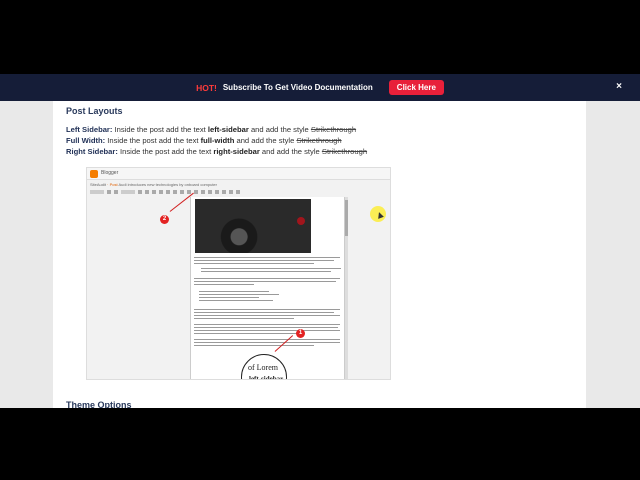 Image resolution: width=640 pixels, height=480 pixels. I want to click on blogger-header: Blogger, so click(238, 174).